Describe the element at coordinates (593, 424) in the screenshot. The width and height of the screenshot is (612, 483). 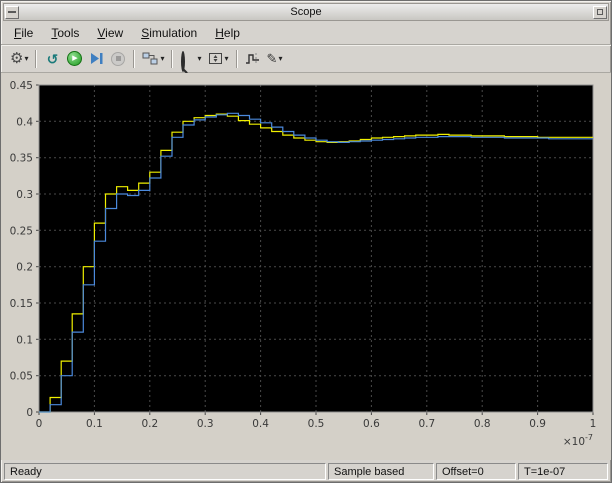
I see `svg-text: 1` at that location.